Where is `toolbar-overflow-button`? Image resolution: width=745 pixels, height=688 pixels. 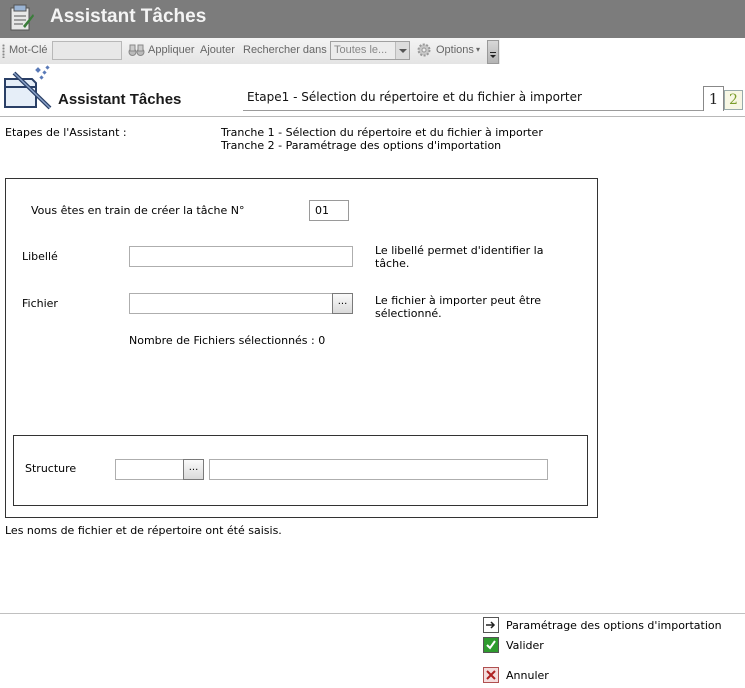
toolbar-overflow-button is located at coordinates (493, 52).